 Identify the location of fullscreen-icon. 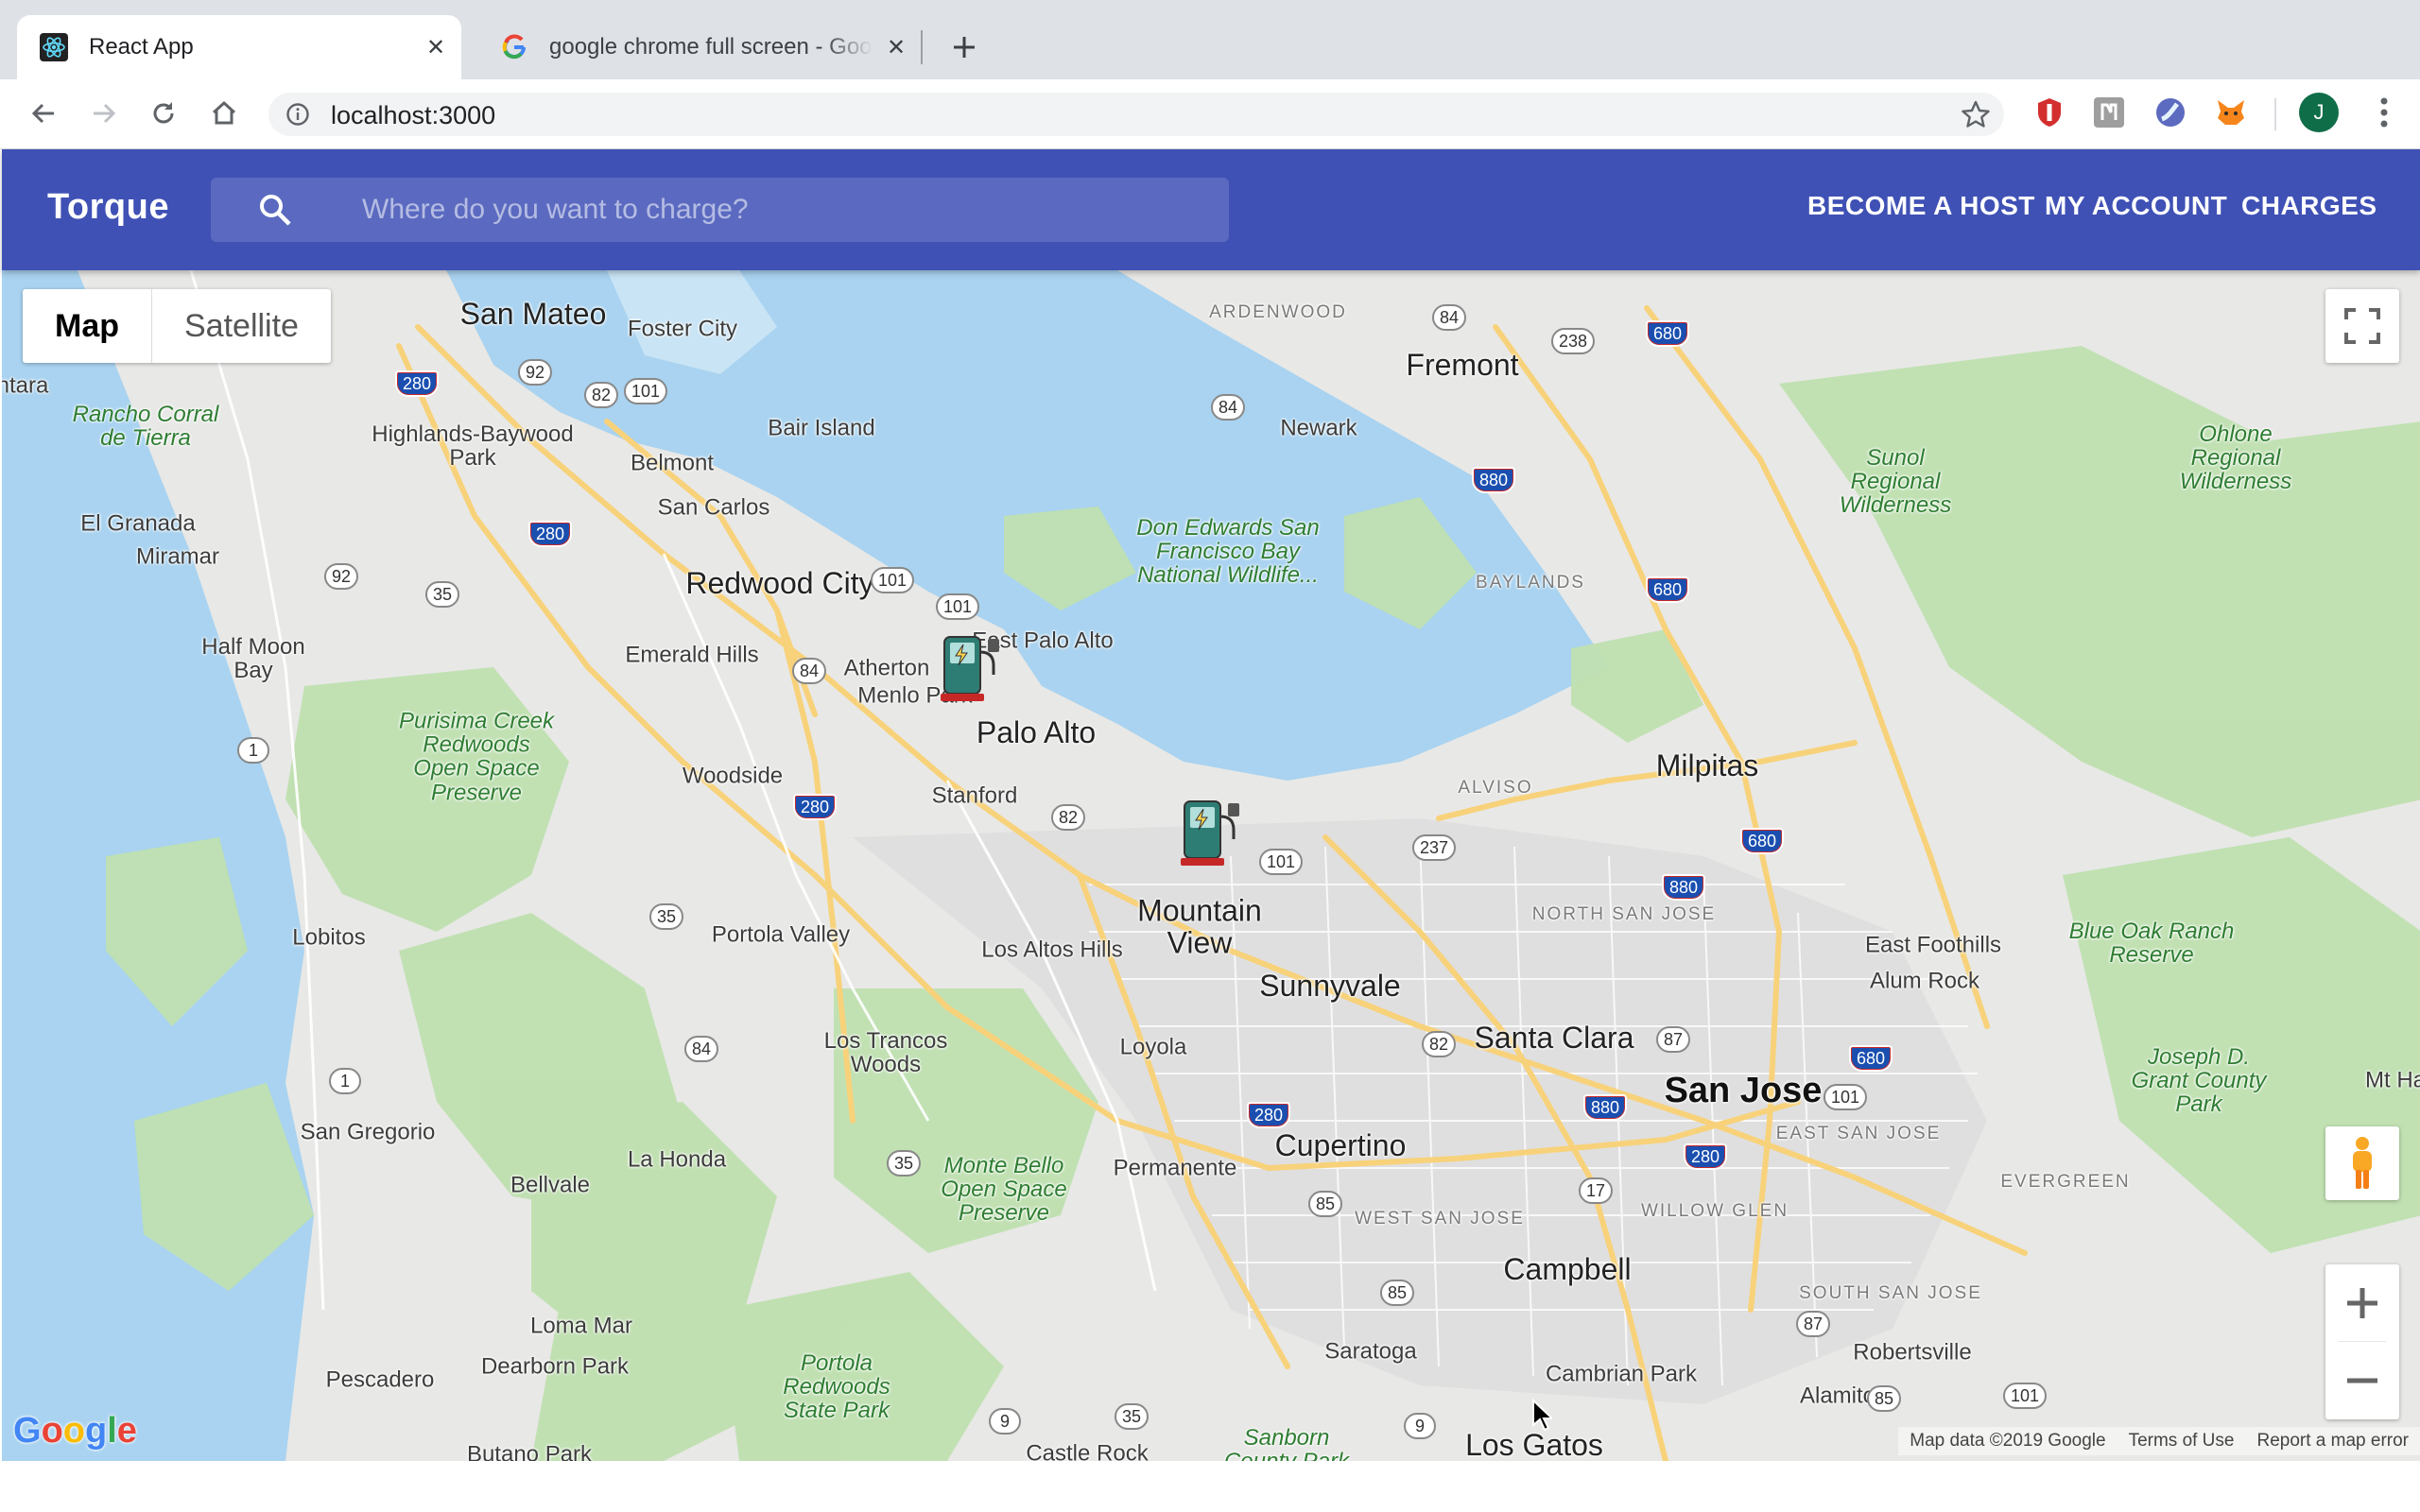
(2362, 326).